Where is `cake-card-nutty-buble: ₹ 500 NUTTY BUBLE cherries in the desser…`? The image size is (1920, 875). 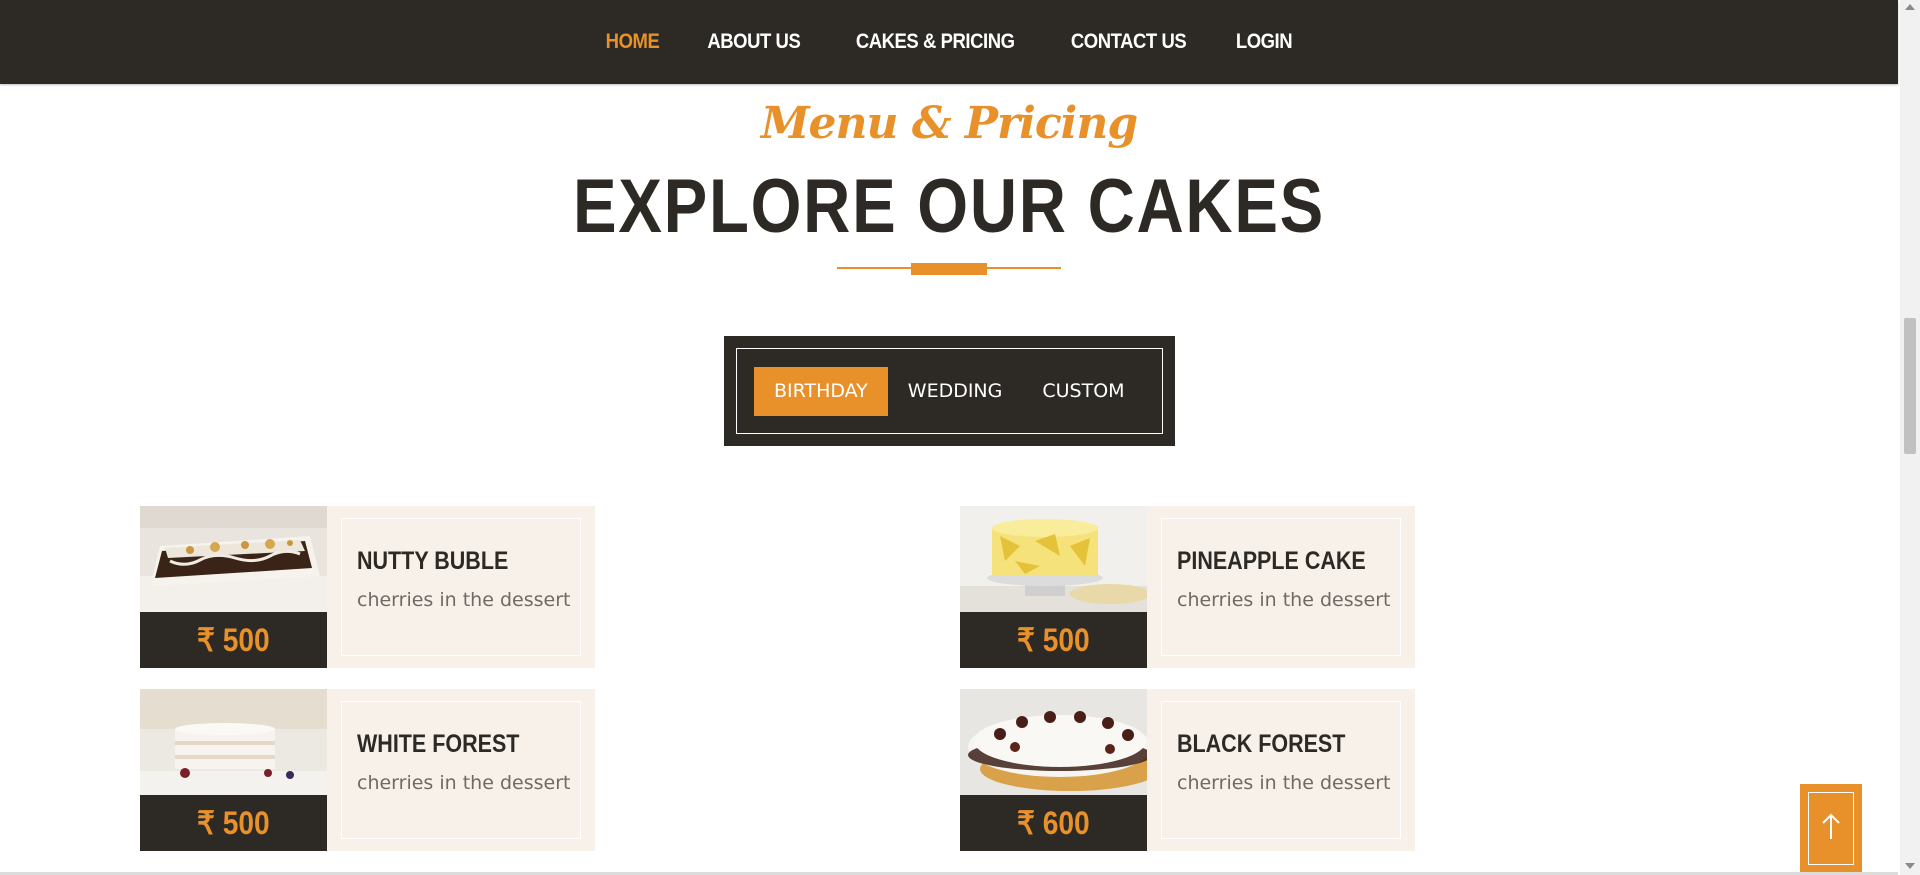 cake-card-nutty-buble: ₹ 500 NUTTY BUBLE cherries in the desser… is located at coordinates (367, 587).